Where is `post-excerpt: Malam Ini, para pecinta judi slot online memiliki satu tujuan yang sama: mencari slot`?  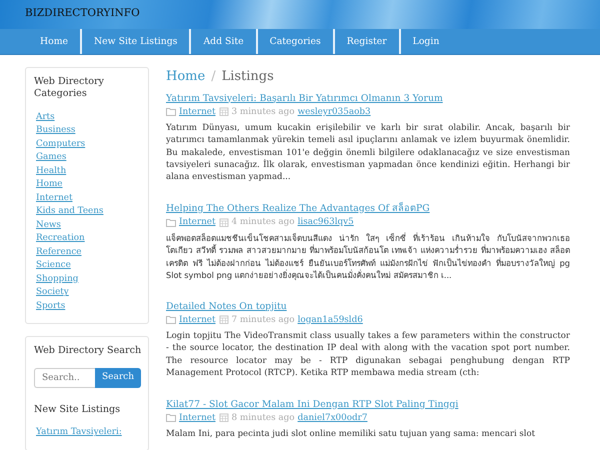 post-excerpt: Malam Ini, para pecinta judi slot online memiliki satu tujuan yang sama: mencari slot is located at coordinates (351, 434).